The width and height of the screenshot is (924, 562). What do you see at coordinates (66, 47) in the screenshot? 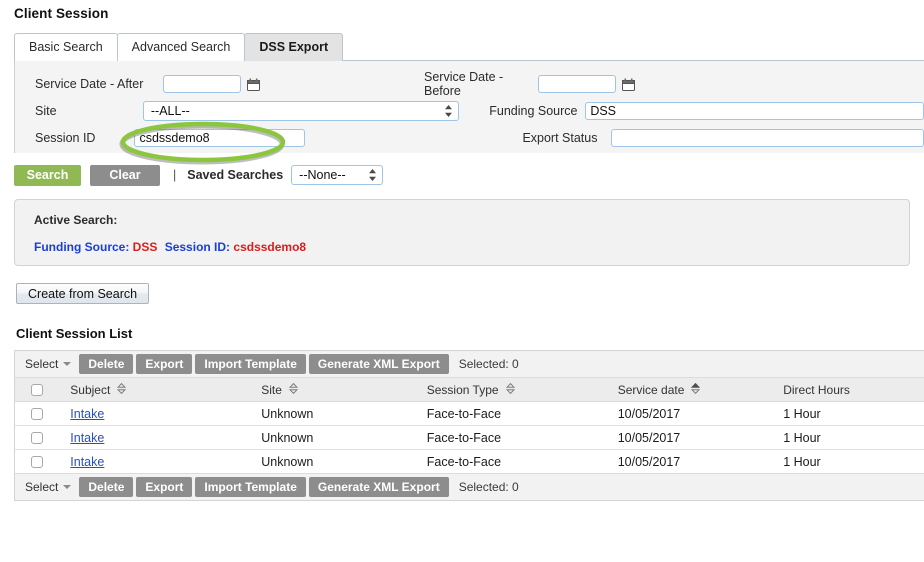
I see `tab-basic-search: Basic Search` at bounding box center [66, 47].